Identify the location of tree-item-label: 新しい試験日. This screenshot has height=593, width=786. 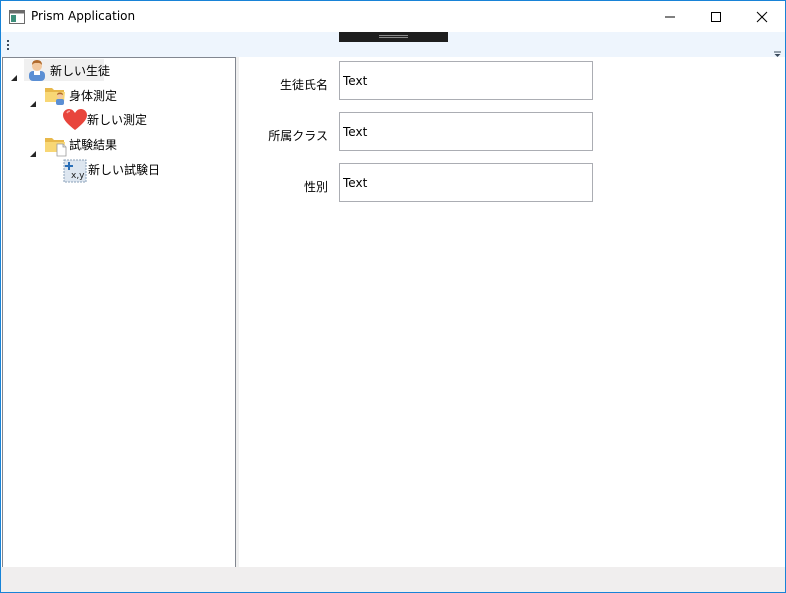
(124, 170).